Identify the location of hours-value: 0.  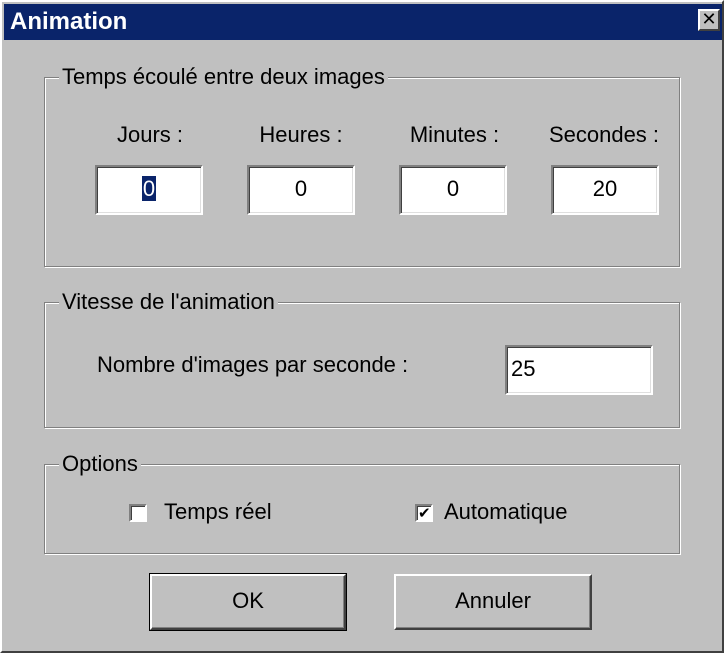
(301, 188).